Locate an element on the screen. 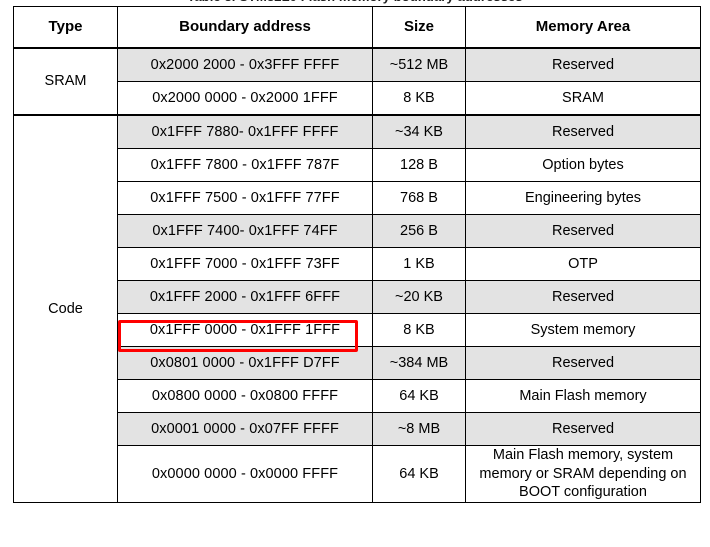  table-row: 0x1FFF 2000 - 0x1FFF 6FFF ~20 KB Reserved is located at coordinates (357, 297).